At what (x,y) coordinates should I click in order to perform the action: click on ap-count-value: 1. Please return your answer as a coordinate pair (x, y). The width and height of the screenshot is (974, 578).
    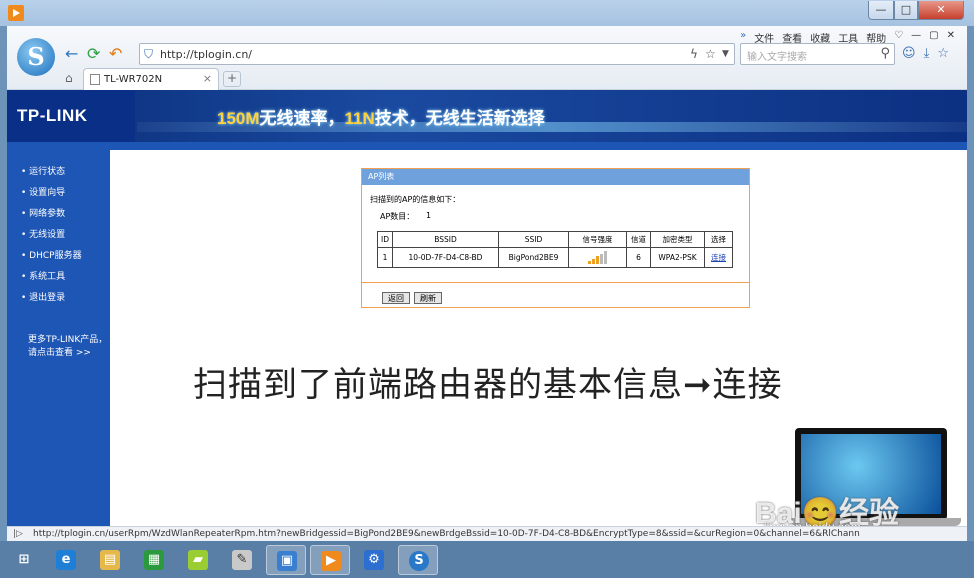
    Looking at the image, I should click on (429, 215).